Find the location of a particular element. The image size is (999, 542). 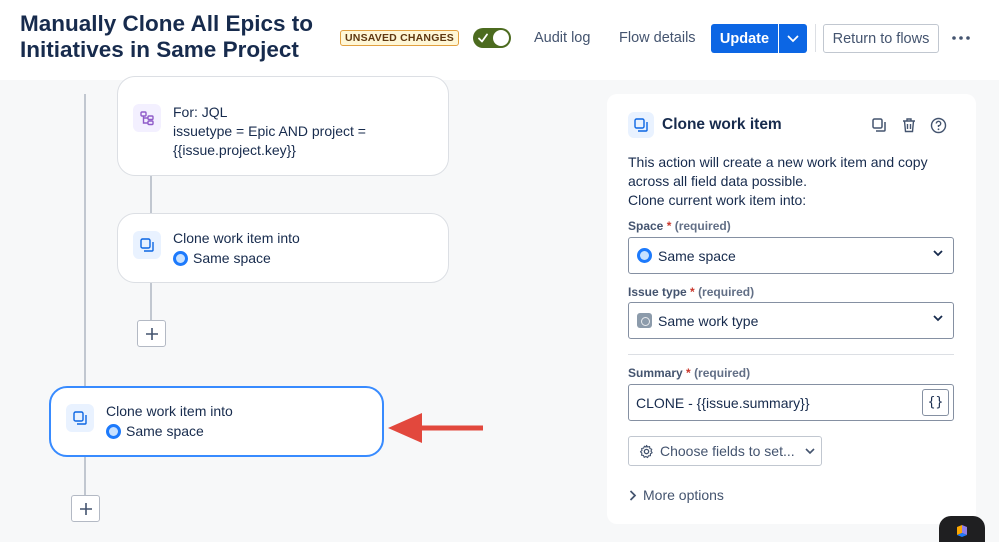

update-dropdown-button is located at coordinates (793, 38).